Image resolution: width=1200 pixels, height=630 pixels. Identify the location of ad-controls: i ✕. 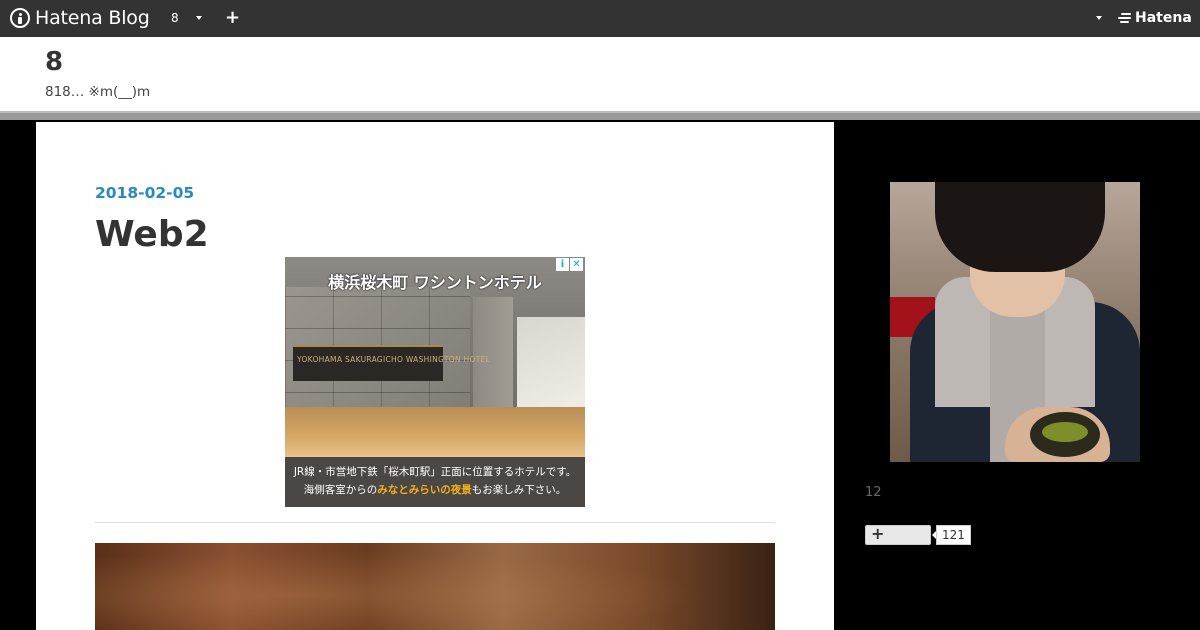
(569, 264).